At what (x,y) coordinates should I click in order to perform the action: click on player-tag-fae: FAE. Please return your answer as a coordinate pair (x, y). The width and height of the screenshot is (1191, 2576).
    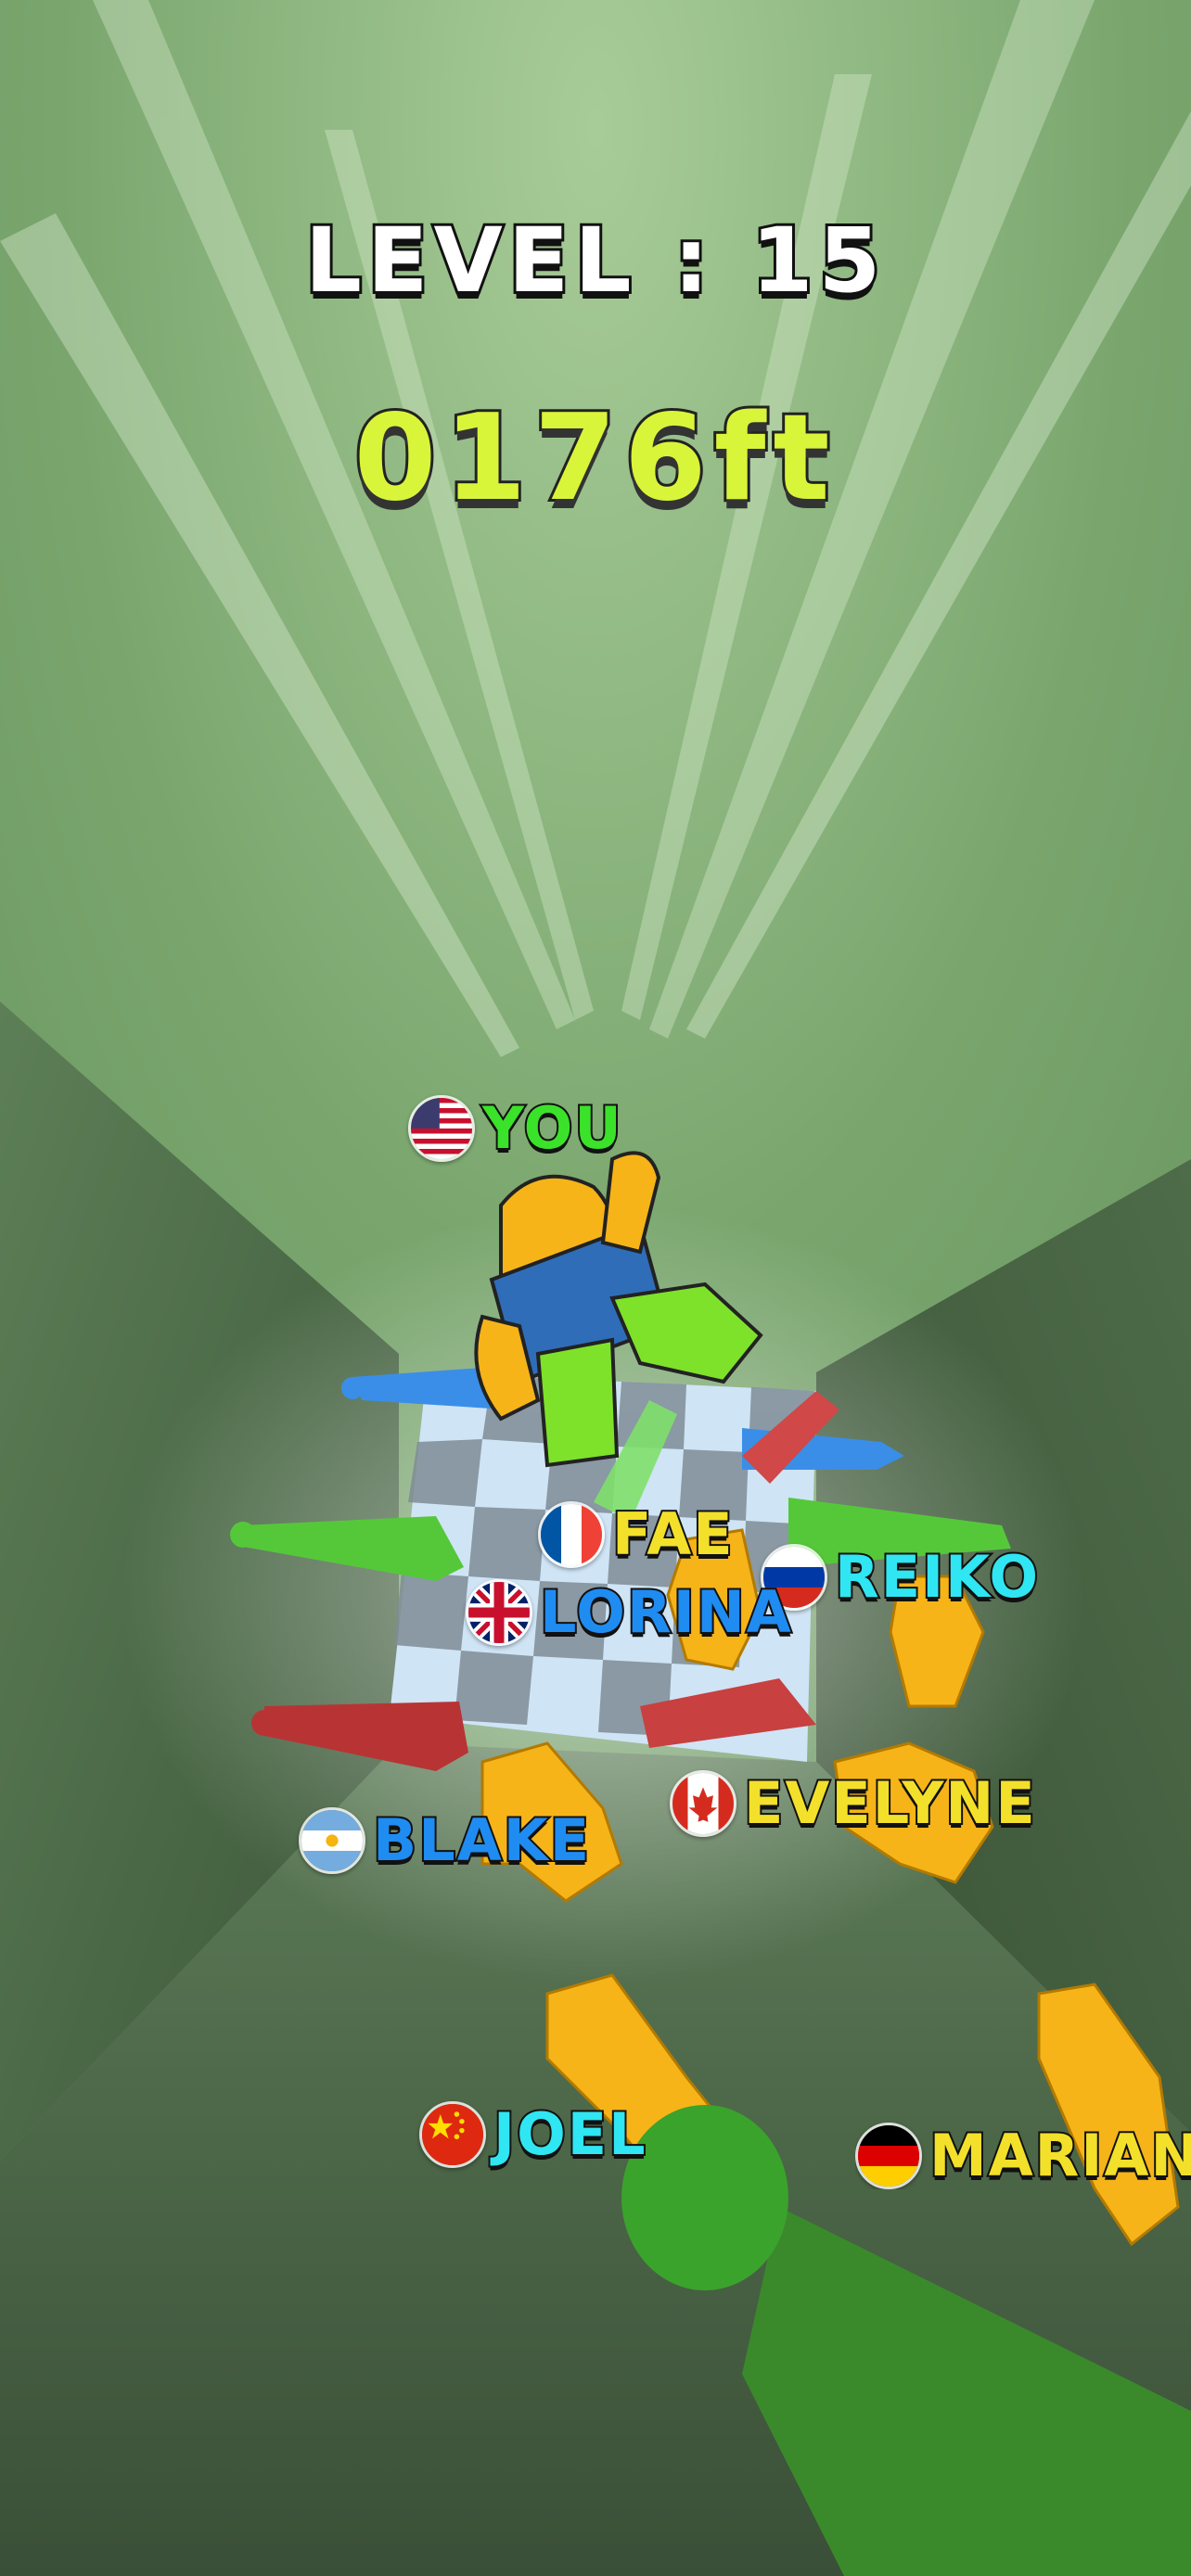
    Looking at the image, I should click on (636, 1534).